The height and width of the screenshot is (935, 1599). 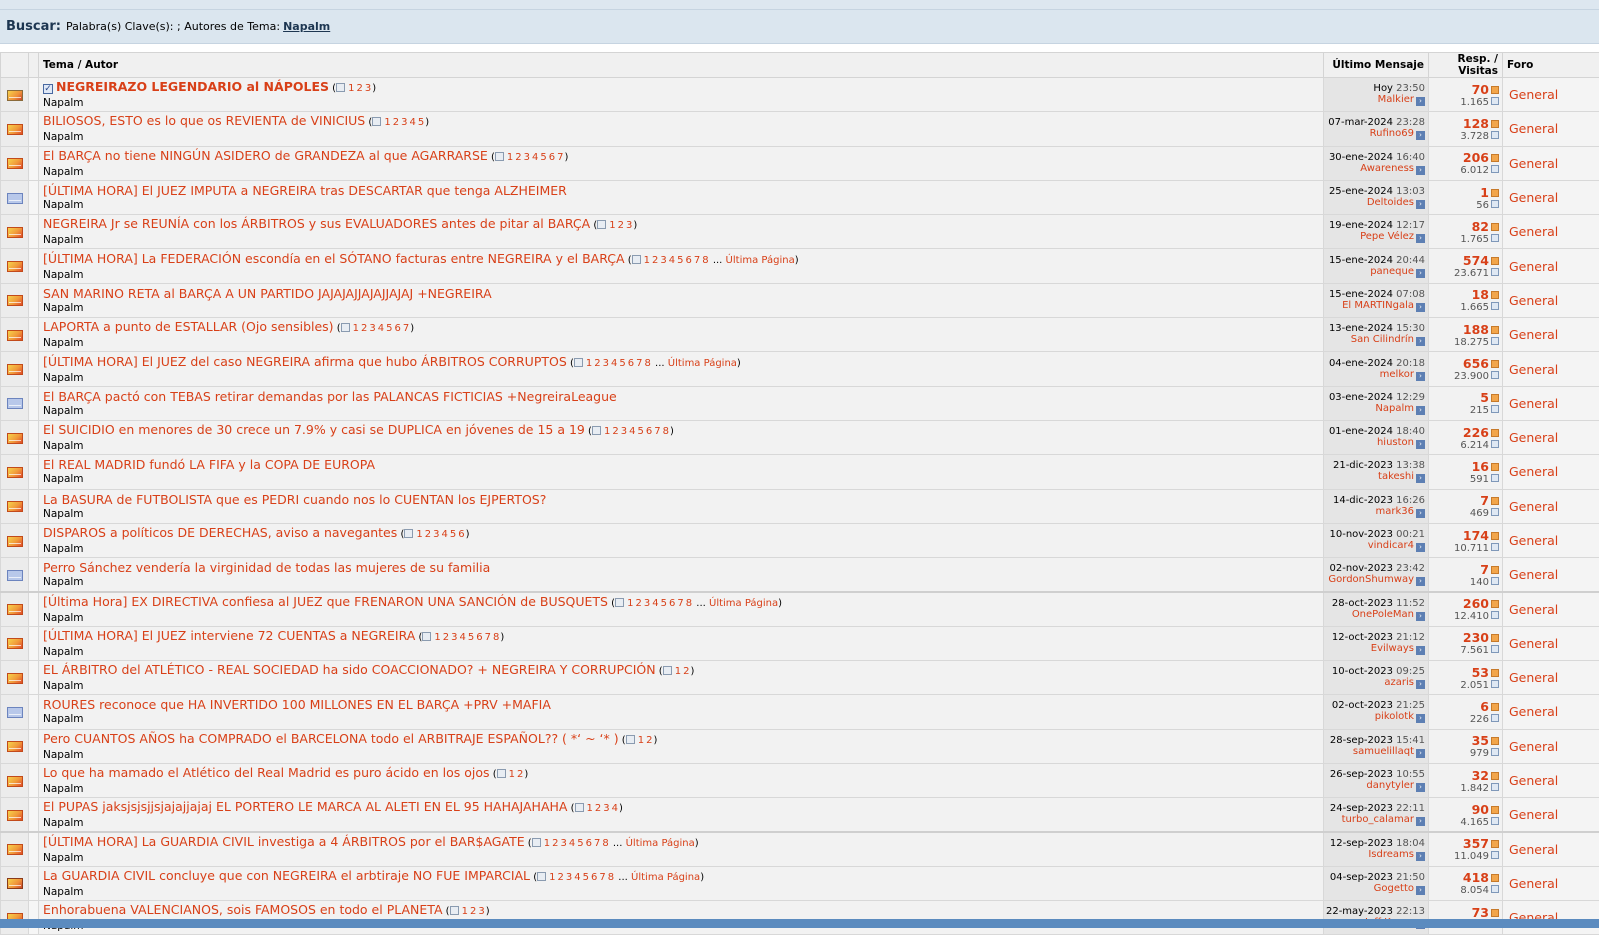 I want to click on reply-count: 35, so click(x=1480, y=740).